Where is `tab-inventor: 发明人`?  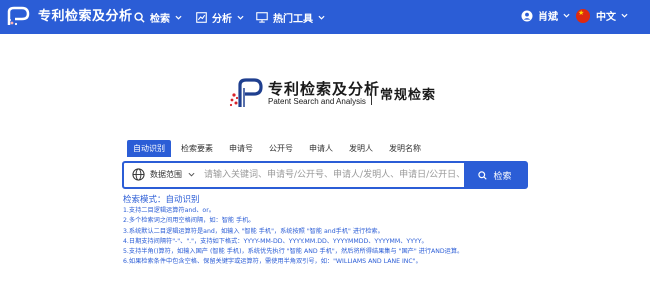 tab-inventor: 发明人 is located at coordinates (361, 148).